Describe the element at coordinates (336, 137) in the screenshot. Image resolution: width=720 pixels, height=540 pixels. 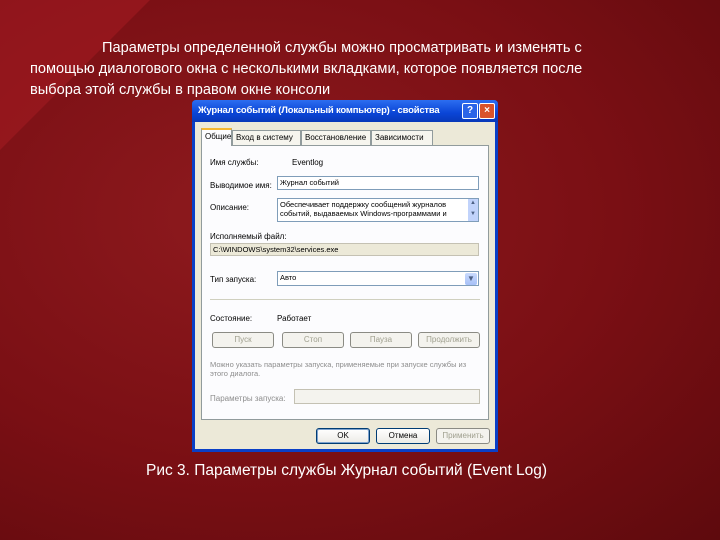
I see `tab-recovery: Восстановление` at that location.